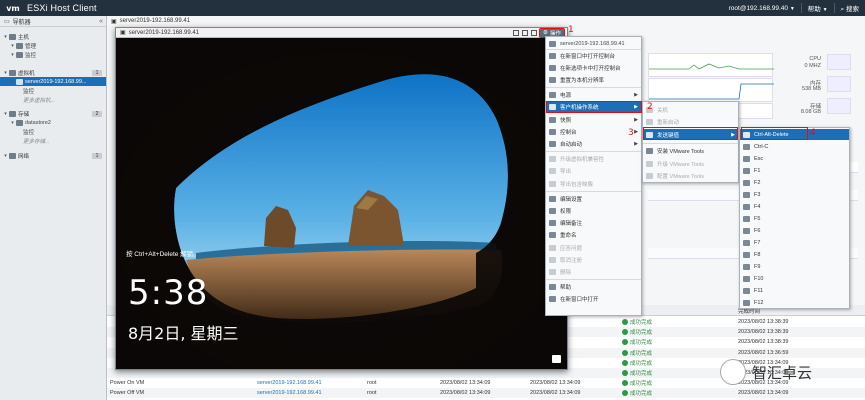  What do you see at coordinates (794, 158) in the screenshot?
I see `send-key-item: Esc` at bounding box center [794, 158].